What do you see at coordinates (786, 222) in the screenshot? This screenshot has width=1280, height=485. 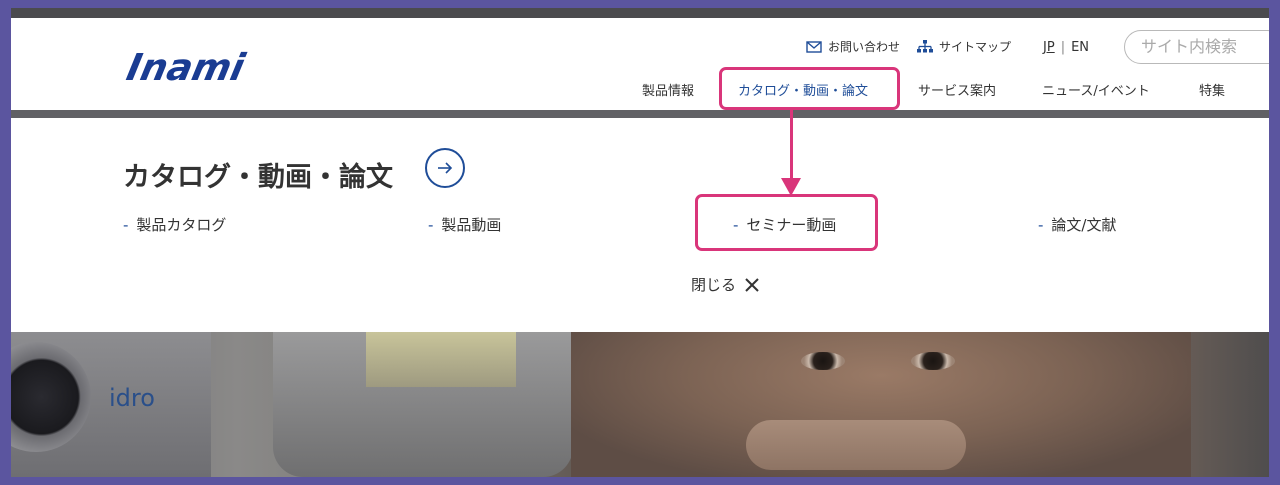 I see `highlight-box-seminar` at bounding box center [786, 222].